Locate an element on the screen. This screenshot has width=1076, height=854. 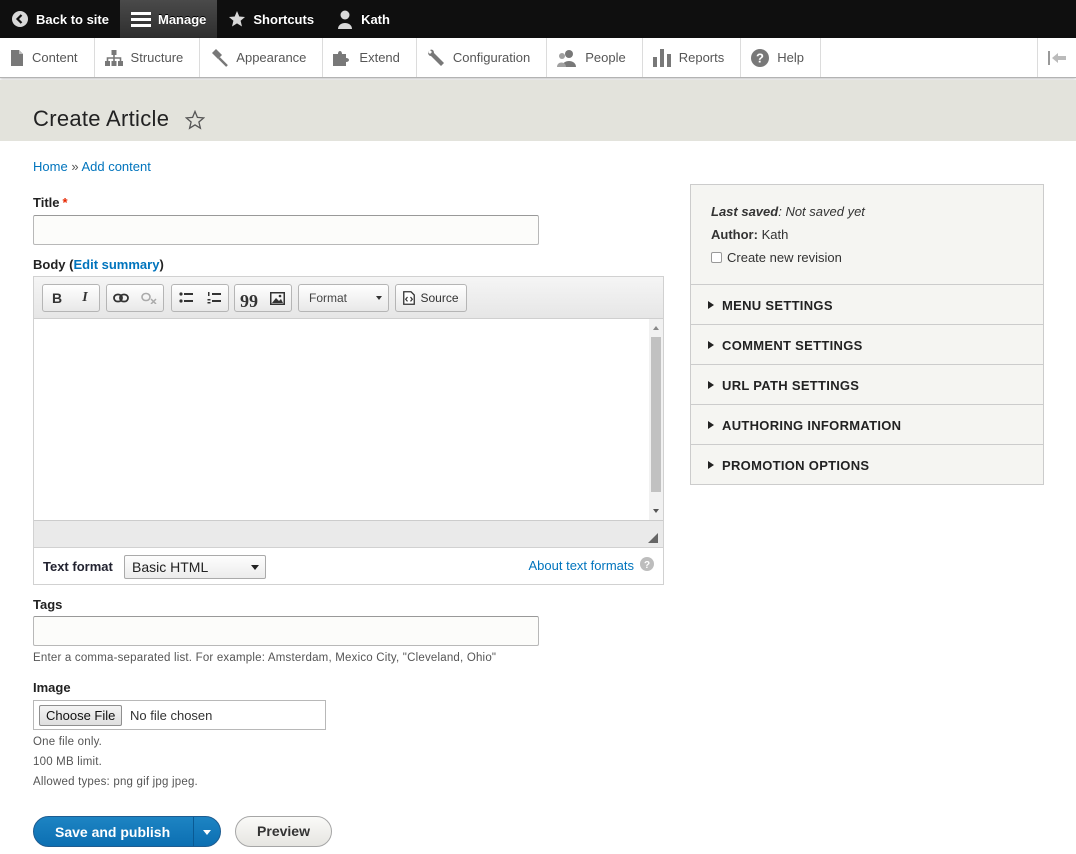
tray-item-configuration: Configuration is located at coordinates (482, 57).